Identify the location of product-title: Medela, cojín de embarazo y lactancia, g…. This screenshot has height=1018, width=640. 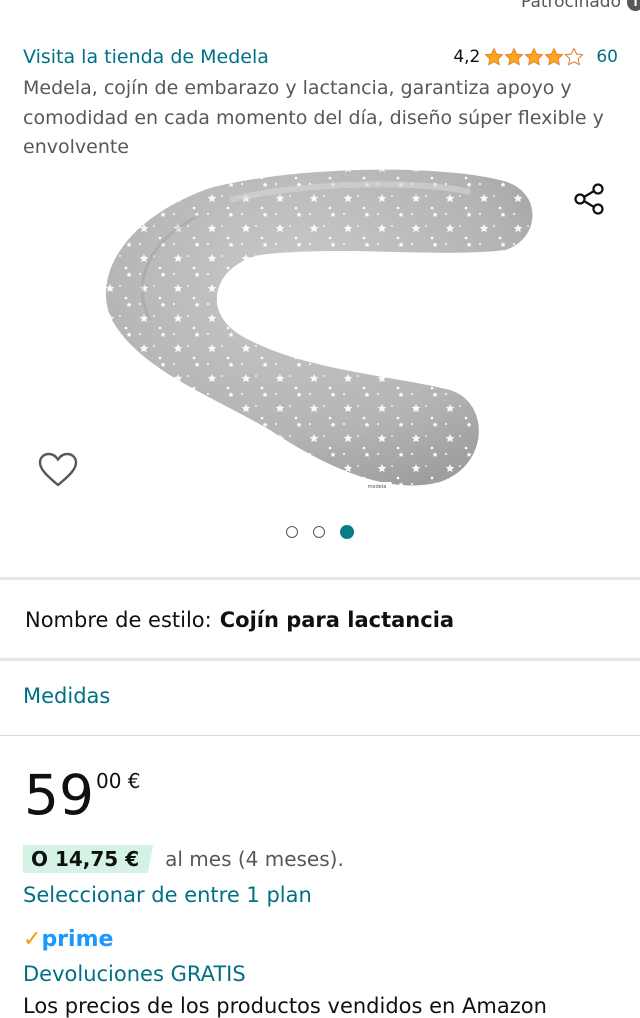
(313, 117).